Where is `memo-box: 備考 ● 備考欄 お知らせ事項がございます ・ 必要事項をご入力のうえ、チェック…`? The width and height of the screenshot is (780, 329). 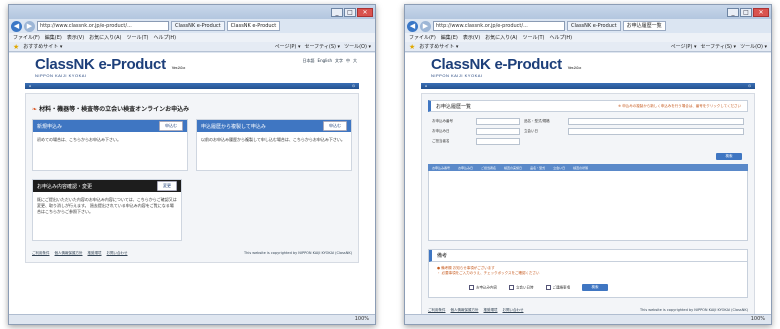 memo-box: 備考 ● 備考欄 お知らせ事項がございます ・ 必要事項をご入力のうえ、チェック… is located at coordinates (588, 273).